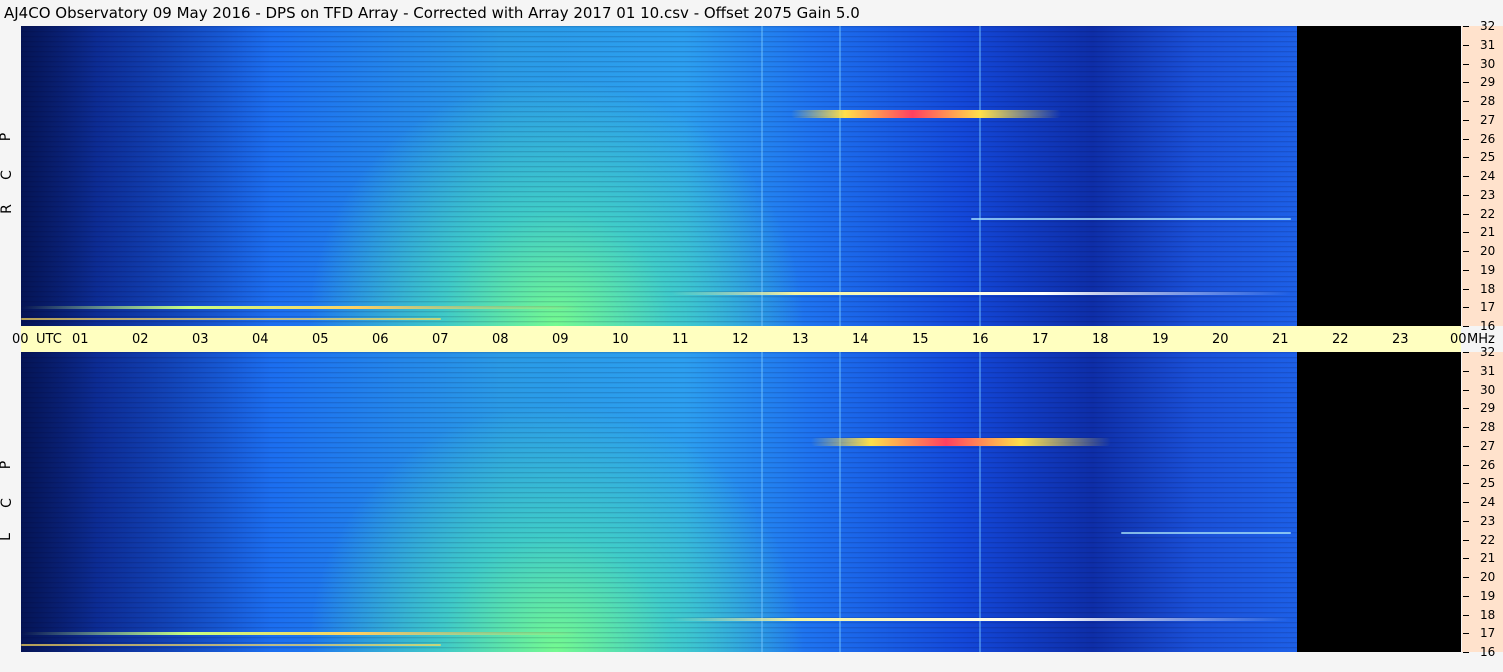 The image size is (1503, 672). Describe the element at coordinates (380, 339) in the screenshot. I see `time-tick: 06` at that location.